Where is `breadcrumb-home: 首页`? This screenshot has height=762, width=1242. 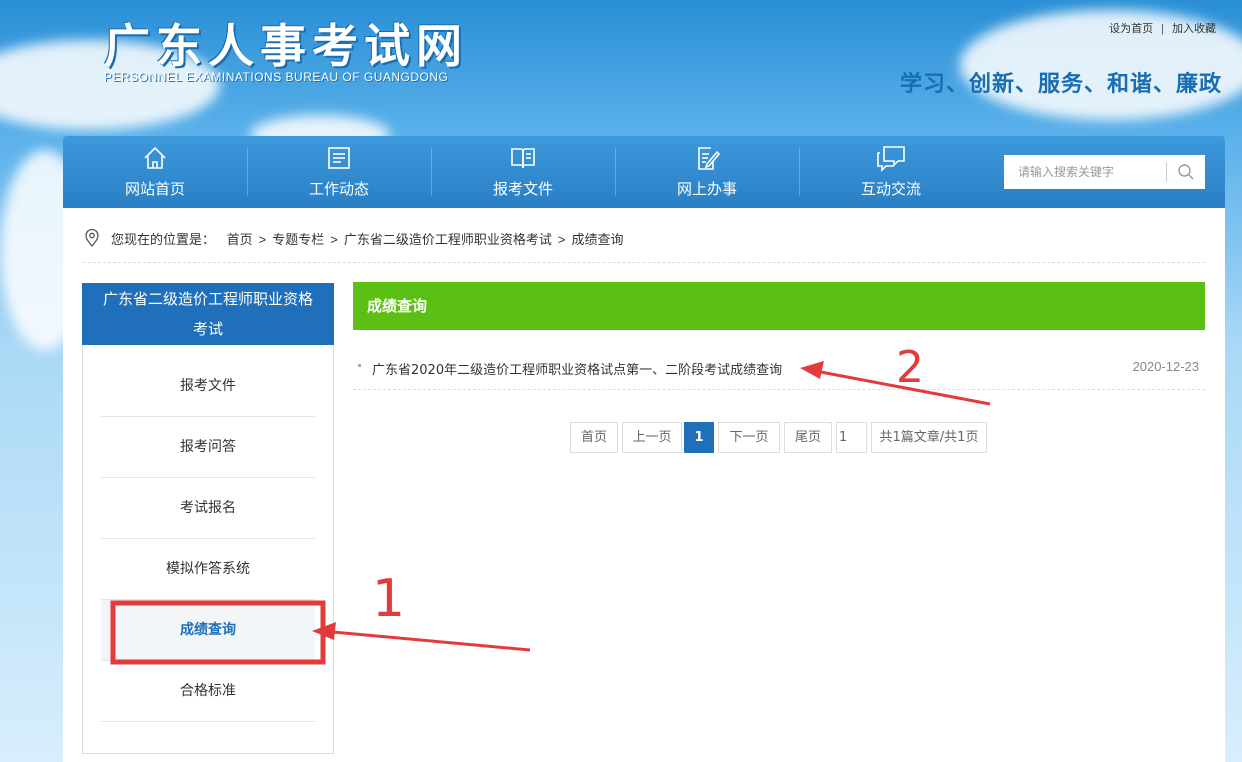
breadcrumb-home: 首页 is located at coordinates (240, 239).